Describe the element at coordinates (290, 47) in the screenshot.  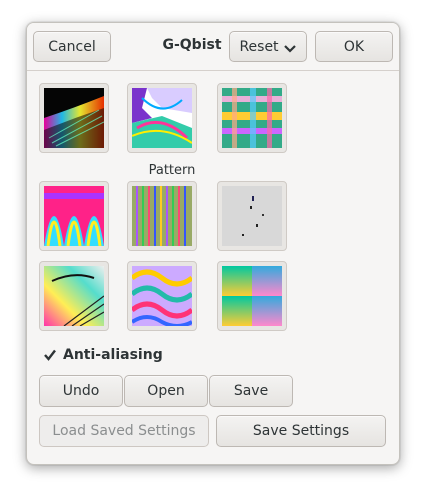
I see `chevron-down-icon` at that location.